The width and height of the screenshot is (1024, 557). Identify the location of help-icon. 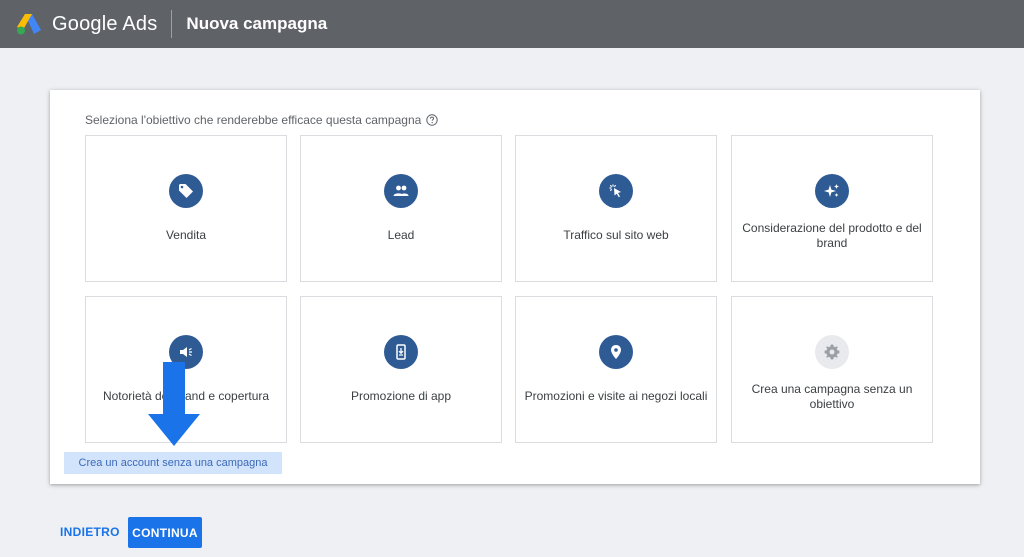
(432, 120).